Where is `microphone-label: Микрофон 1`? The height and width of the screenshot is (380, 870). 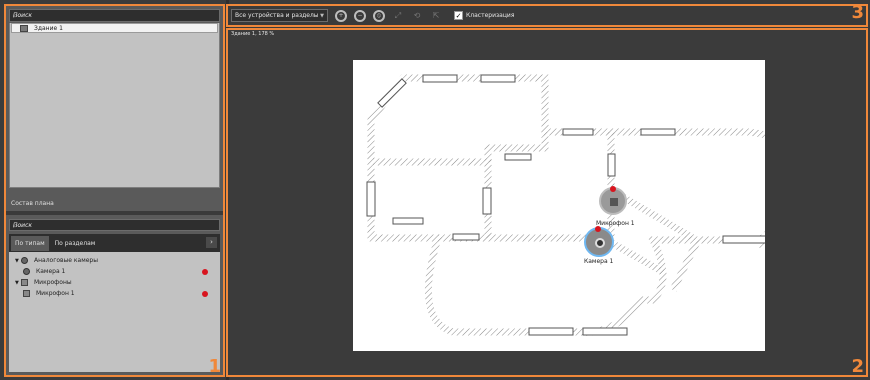 microphone-label: Микрофон 1 is located at coordinates (615, 223).